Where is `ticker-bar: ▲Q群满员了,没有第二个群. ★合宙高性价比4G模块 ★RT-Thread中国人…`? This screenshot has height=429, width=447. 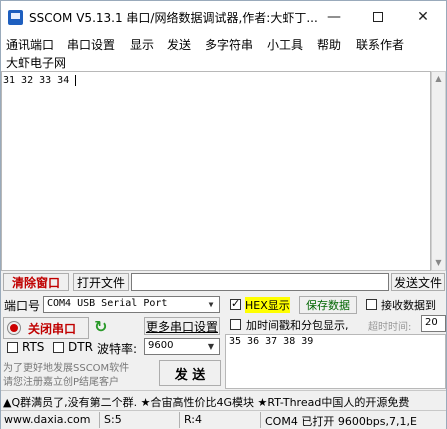 ticker-bar: ▲Q群满员了,没有第二个群. ★合宙高性价比4G模块 ★RT-Thread中国人… is located at coordinates (223, 400).